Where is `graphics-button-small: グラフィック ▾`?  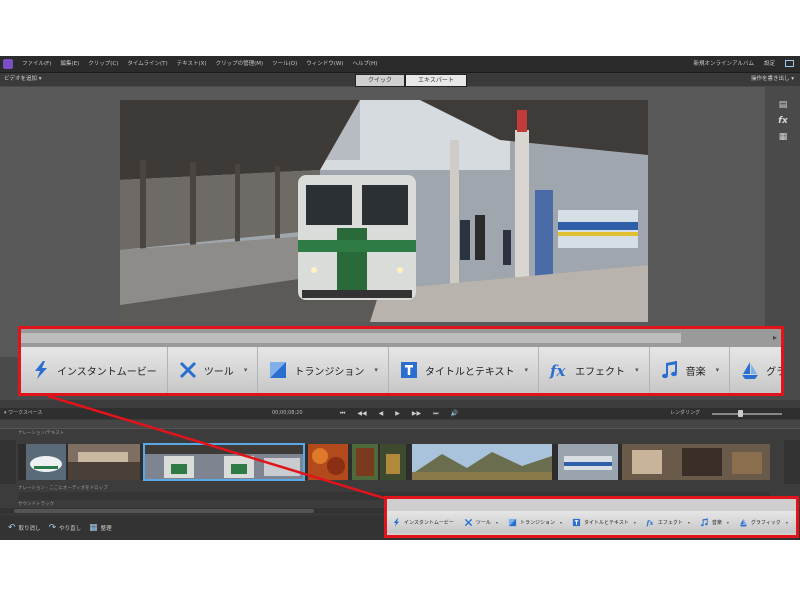 graphics-button-small: グラフィック ▾ is located at coordinates (763, 522).